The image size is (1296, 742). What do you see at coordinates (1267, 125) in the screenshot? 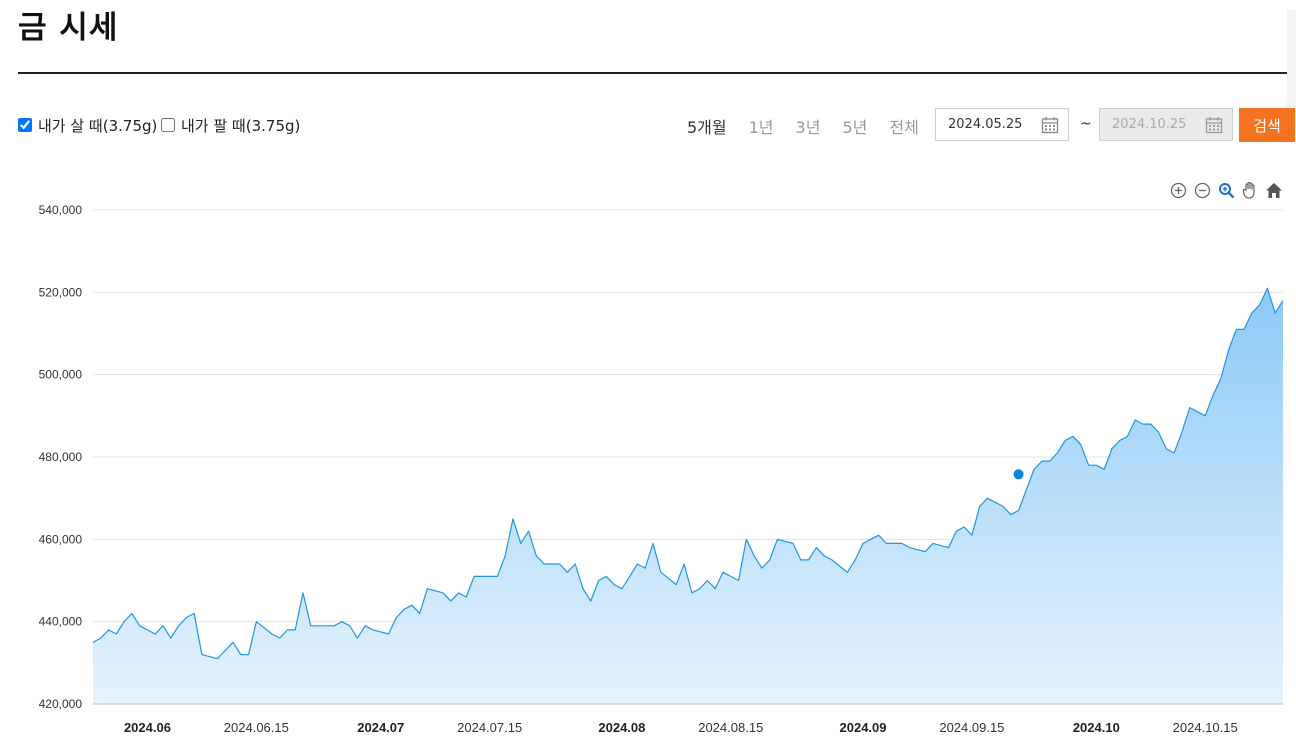
I see `search-button: 검색` at bounding box center [1267, 125].